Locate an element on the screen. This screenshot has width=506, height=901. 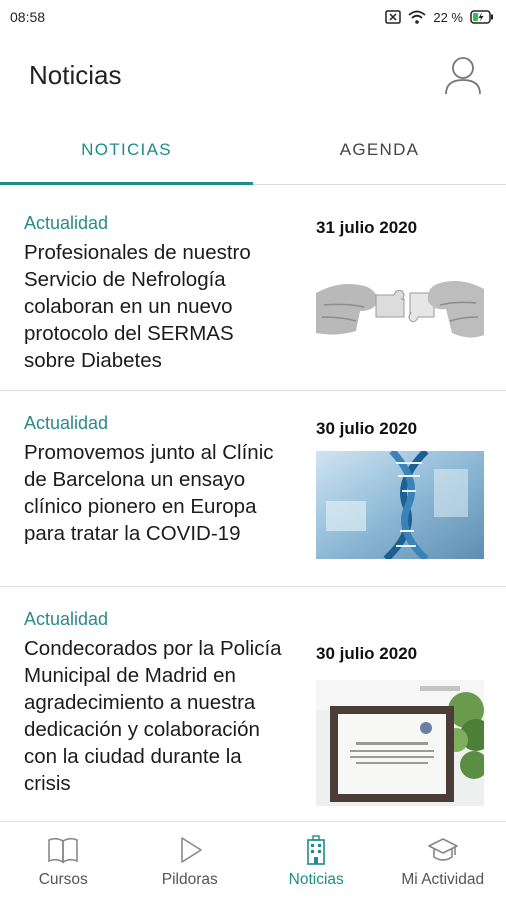
nav-mi-actividad: Mi Actividad is located at coordinates (443, 861).